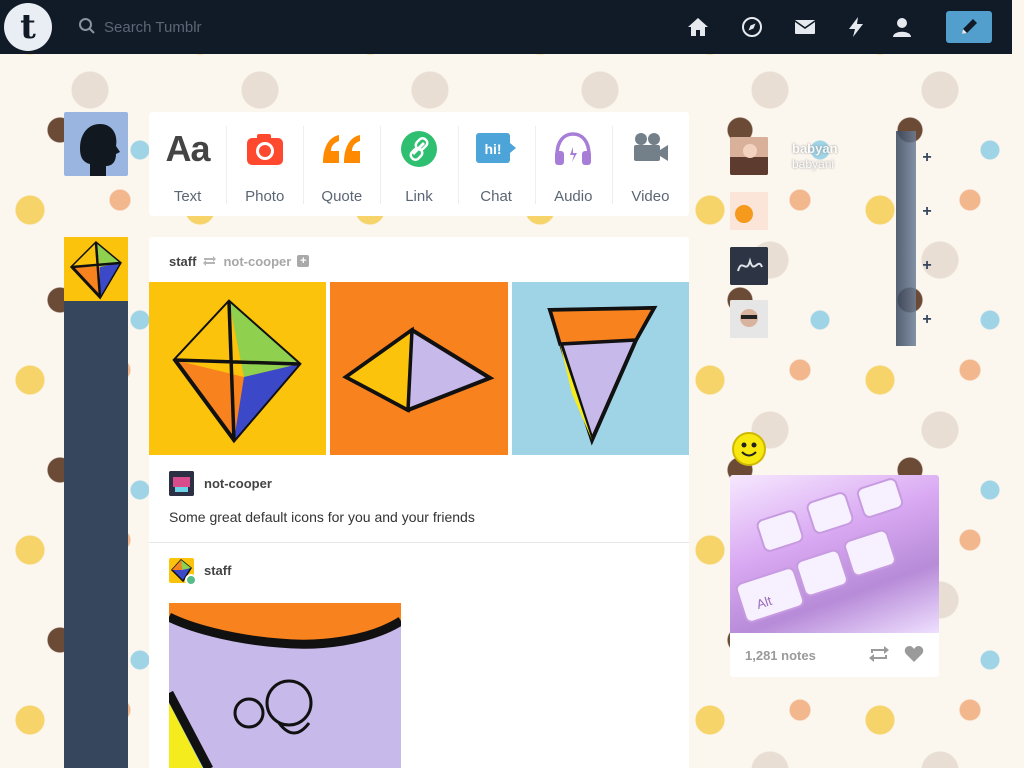 This screenshot has height=768, width=1024. Describe the element at coordinates (906, 238) in the screenshot. I see `recommended-blogs-backdrop` at that location.